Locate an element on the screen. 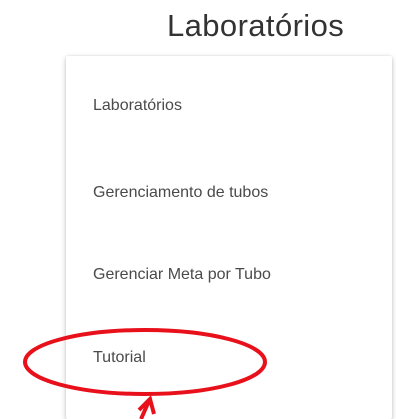 Image resolution: width=396 pixels, height=419 pixels. menu-item-laboratorios: Laboratórios is located at coordinates (137, 106).